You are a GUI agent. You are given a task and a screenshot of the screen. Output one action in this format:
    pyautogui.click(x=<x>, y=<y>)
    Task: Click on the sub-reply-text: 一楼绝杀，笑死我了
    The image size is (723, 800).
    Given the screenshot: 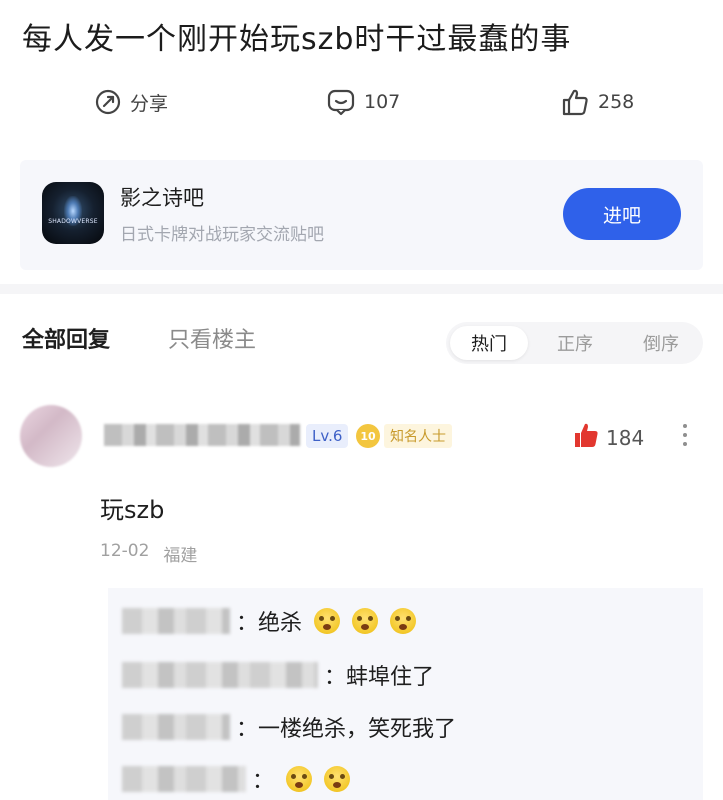 What is the action you would take?
    pyautogui.click(x=357, y=729)
    